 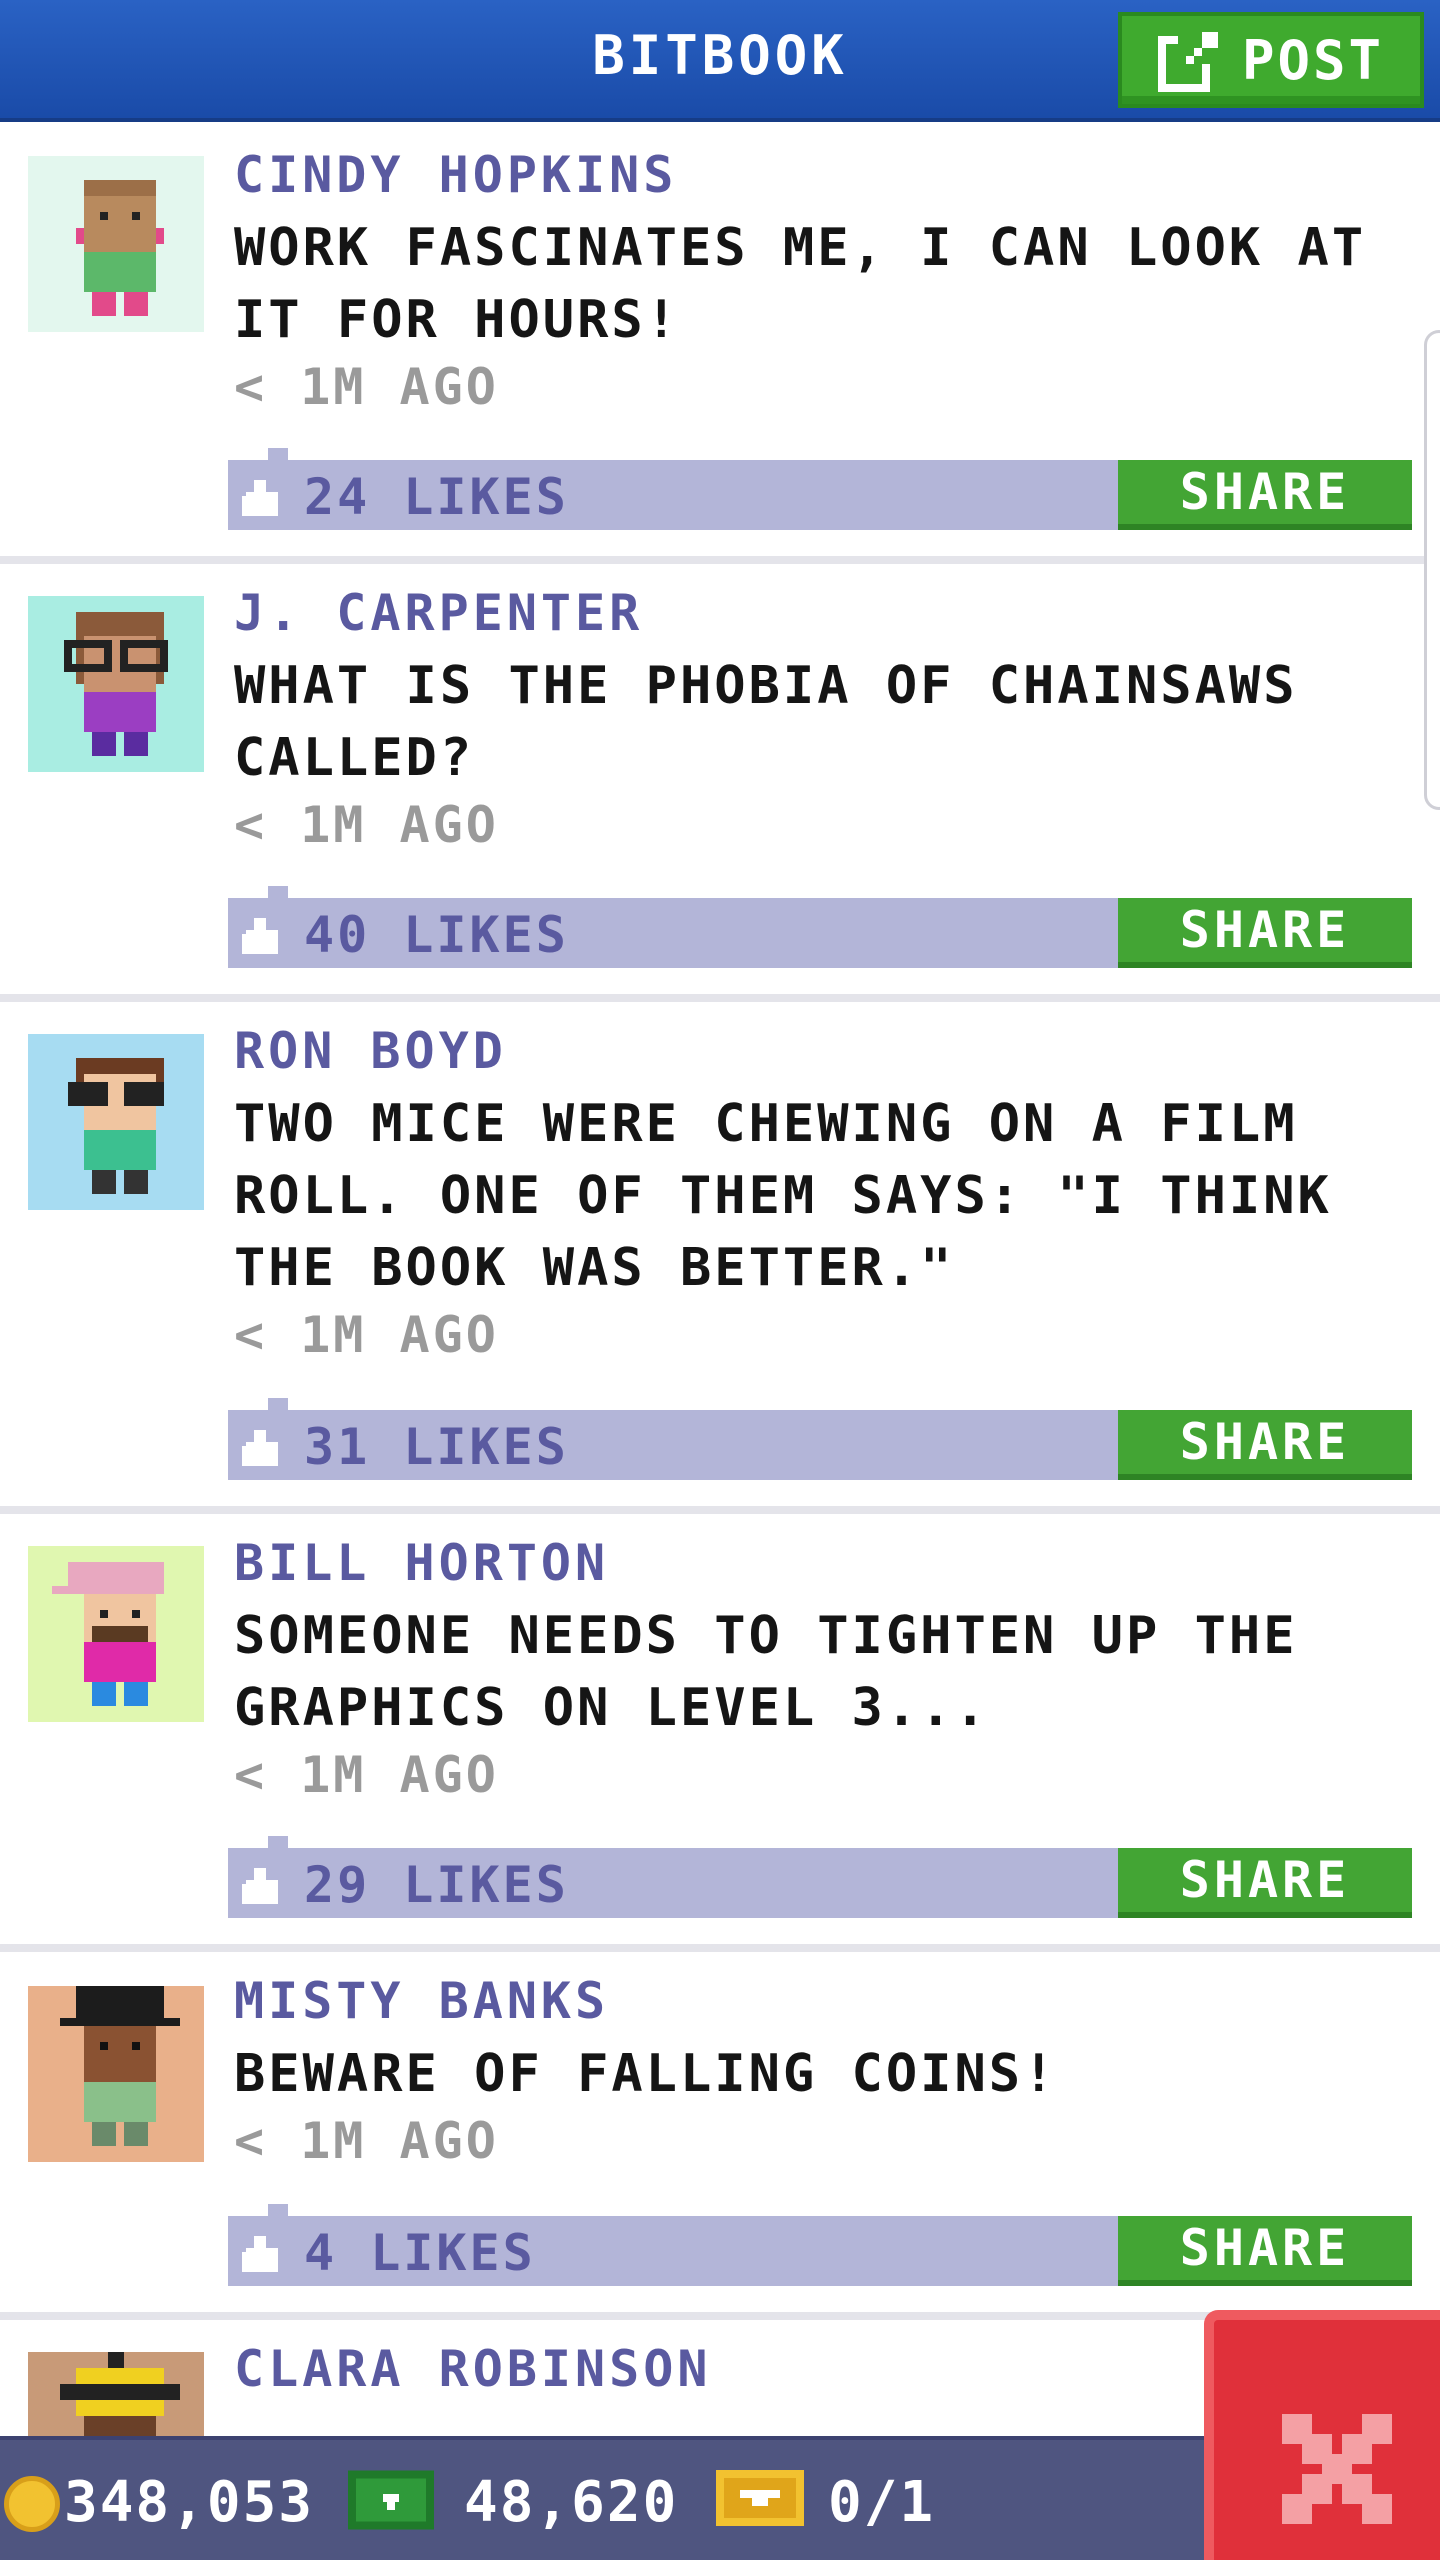 I want to click on coin-icon, so click(x=32, y=2504).